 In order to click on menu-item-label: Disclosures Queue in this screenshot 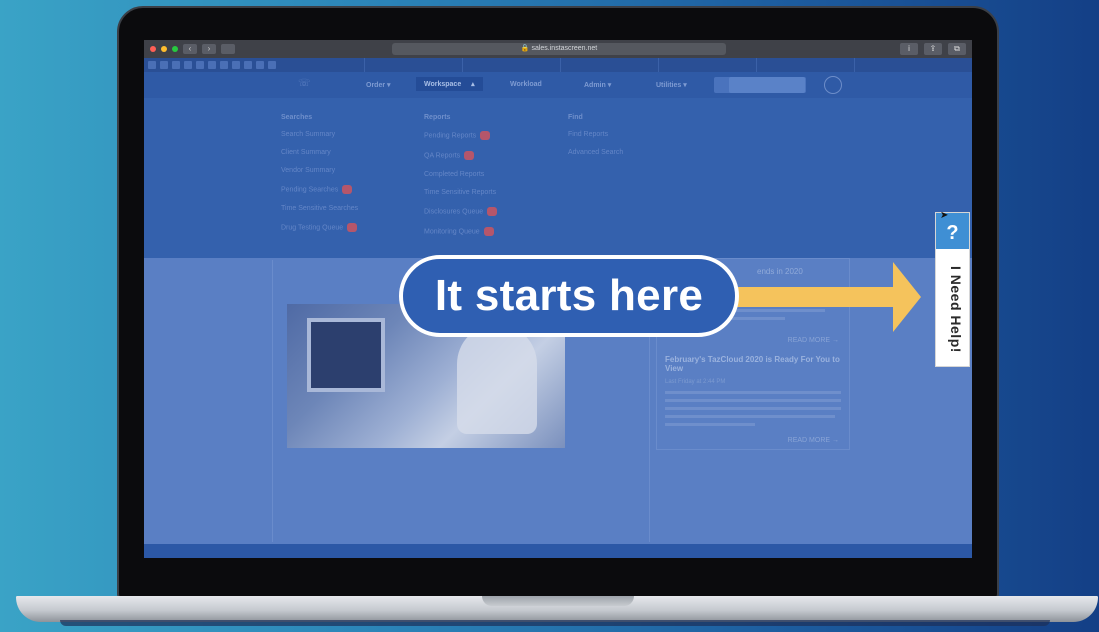, I will do `click(454, 212)`.